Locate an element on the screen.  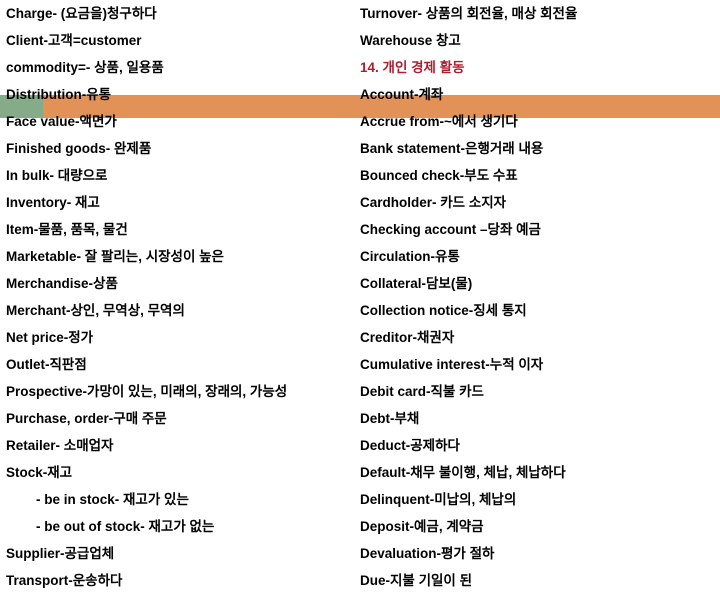
vocabulary-line: Retailer- 소매업자 is located at coordinates (60, 445).